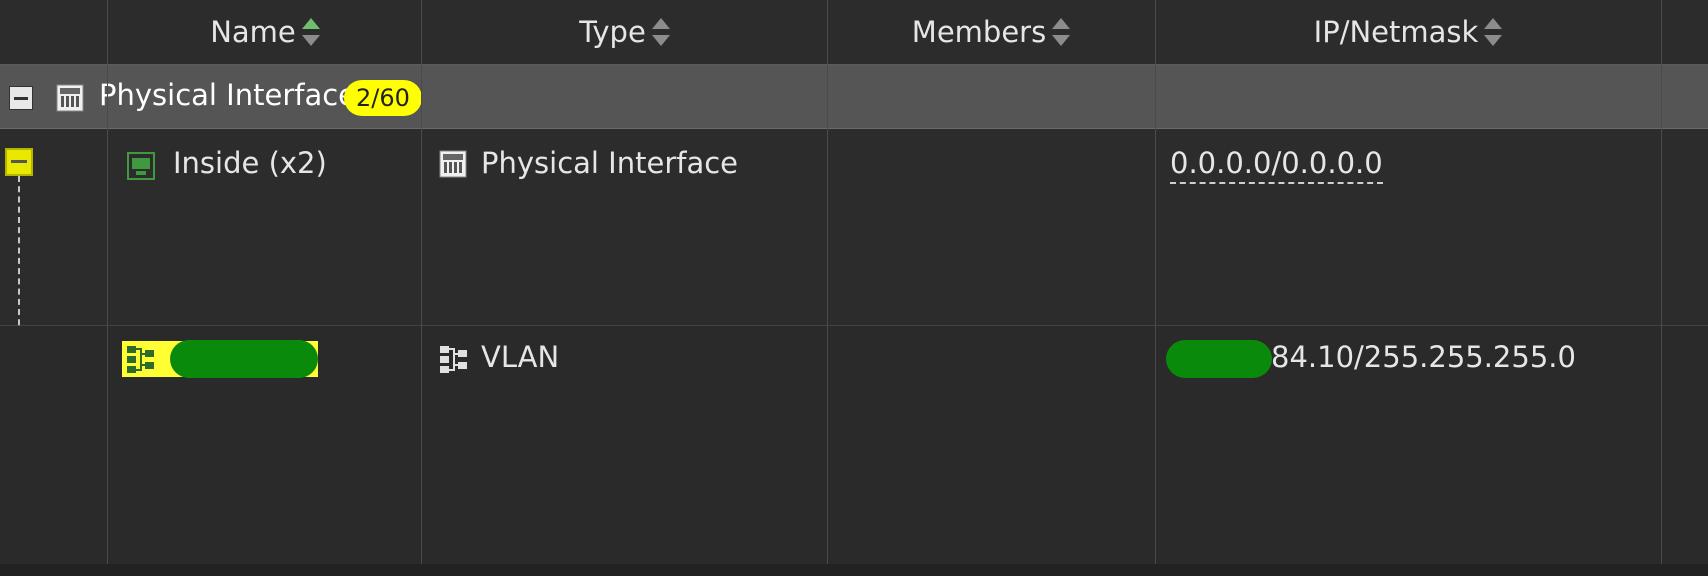 This screenshot has height=576, width=1708. Describe the element at coordinates (1423, 357) in the screenshot. I see `row-ip-netmask: 84.10/255.255.255.0` at that location.